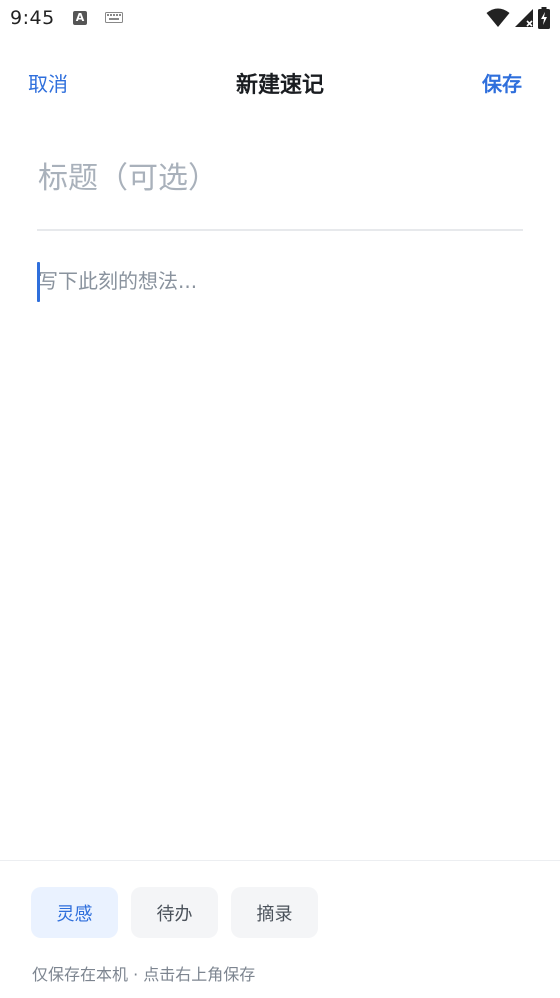  What do you see at coordinates (544, 18) in the screenshot?
I see `battery-charging-icon` at bounding box center [544, 18].